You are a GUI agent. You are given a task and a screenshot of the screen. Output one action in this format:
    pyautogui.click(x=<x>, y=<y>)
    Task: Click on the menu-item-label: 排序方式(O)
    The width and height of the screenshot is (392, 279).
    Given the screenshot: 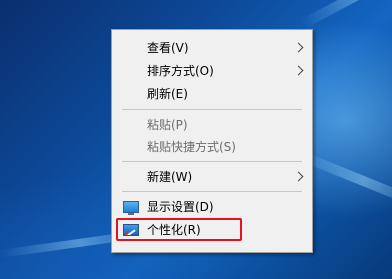 What is the action you would take?
    pyautogui.click(x=180, y=71)
    